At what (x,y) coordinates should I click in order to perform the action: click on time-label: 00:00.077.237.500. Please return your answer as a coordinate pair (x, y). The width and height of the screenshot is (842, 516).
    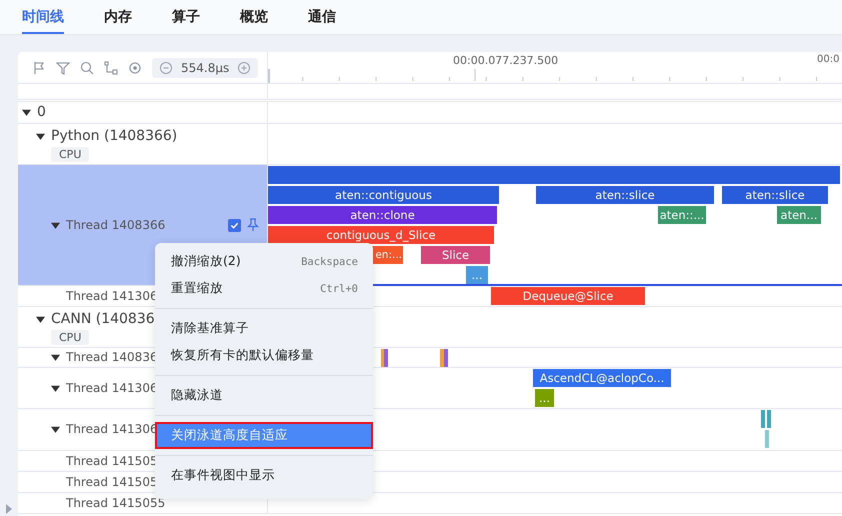
    Looking at the image, I should click on (505, 60).